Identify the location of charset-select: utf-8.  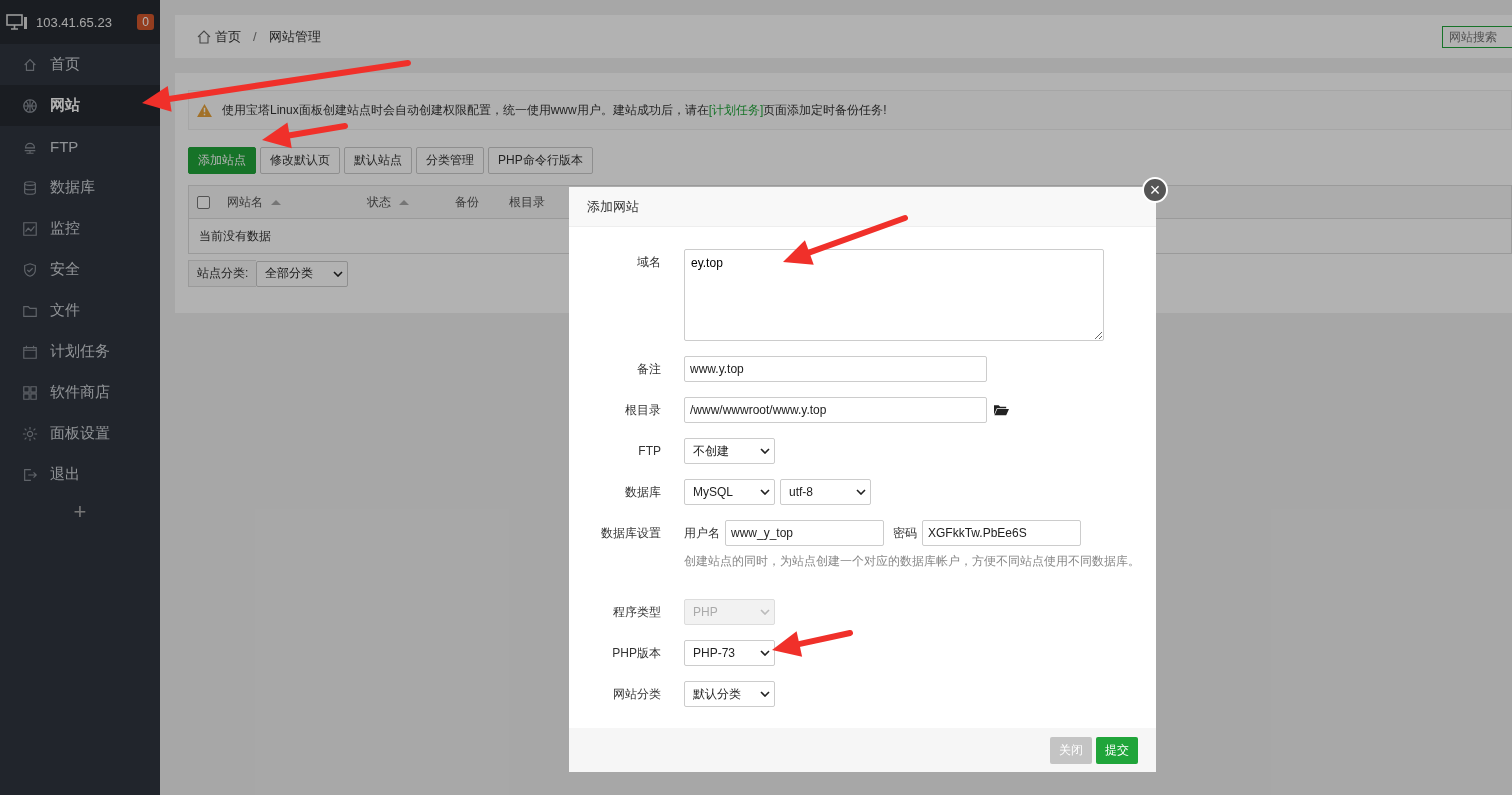
(825, 492).